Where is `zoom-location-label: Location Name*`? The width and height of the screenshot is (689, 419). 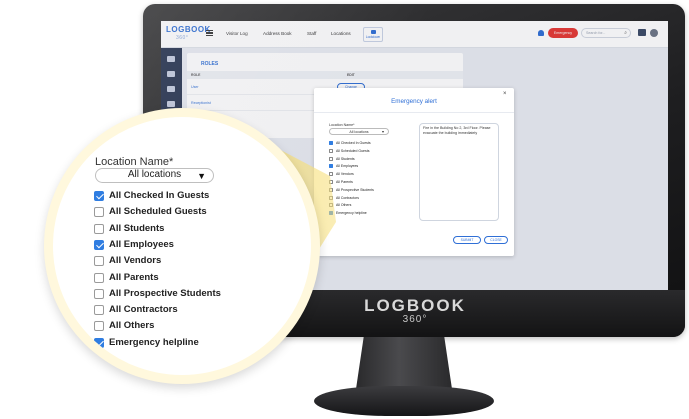
zoom-location-label: Location Name* is located at coordinates (134, 162).